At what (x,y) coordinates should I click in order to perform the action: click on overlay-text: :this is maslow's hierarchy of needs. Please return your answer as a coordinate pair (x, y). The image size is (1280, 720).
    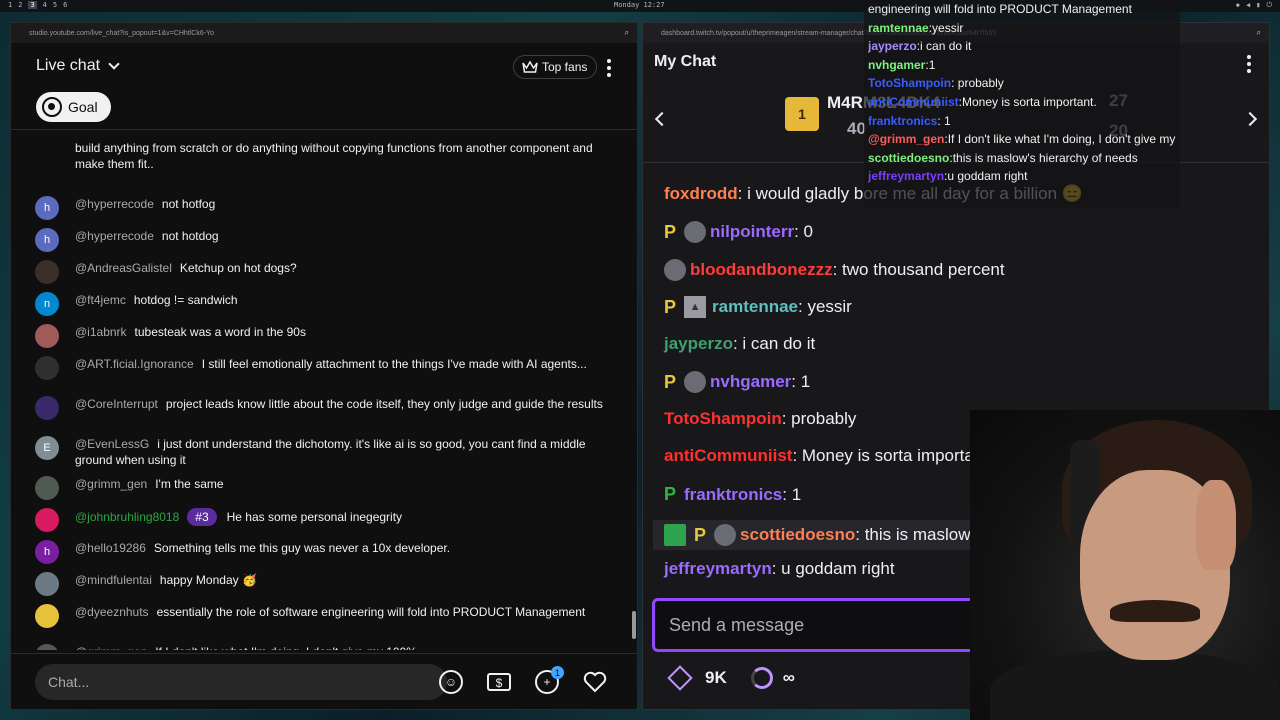
    Looking at the image, I should click on (1043, 157).